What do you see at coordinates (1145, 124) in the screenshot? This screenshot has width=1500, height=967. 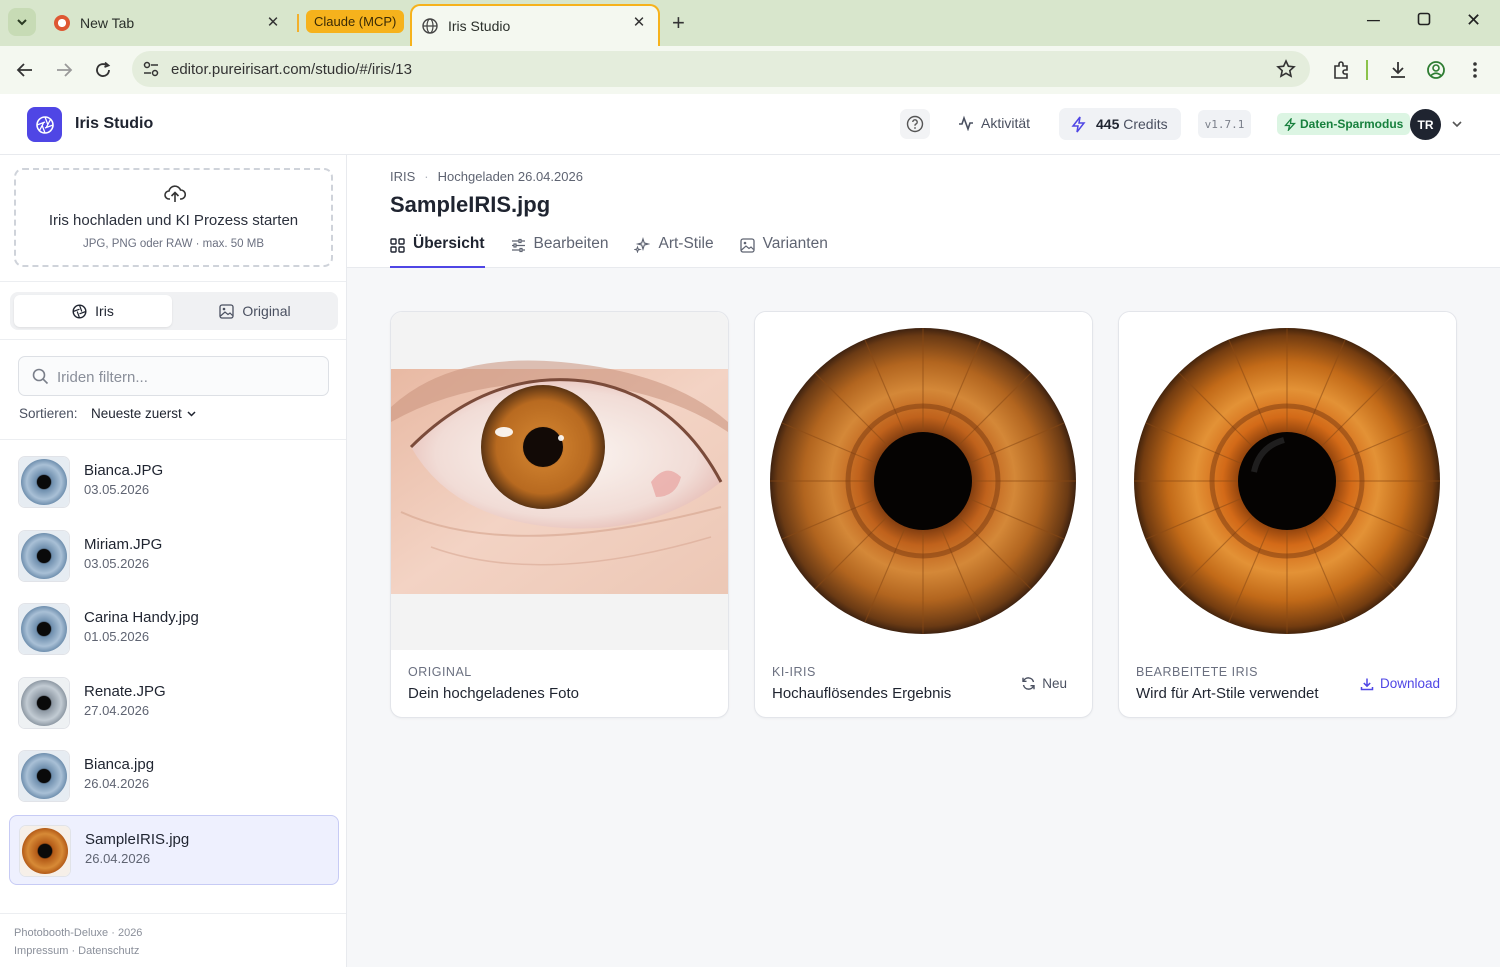 I see `credits-label: Credits` at bounding box center [1145, 124].